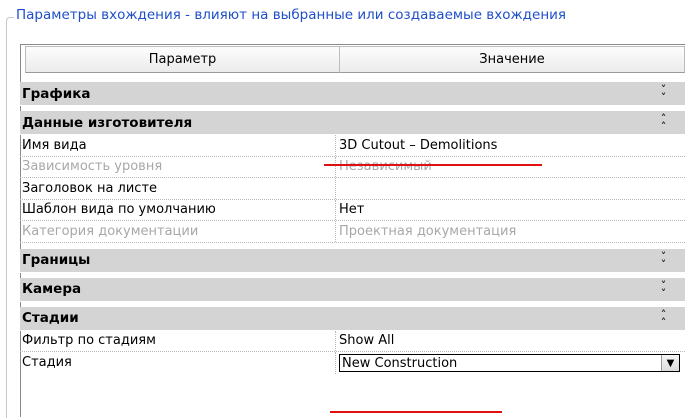 This screenshot has height=418, width=685. Describe the element at coordinates (178, 145) in the screenshot. I see `property-name: Имя вида` at that location.